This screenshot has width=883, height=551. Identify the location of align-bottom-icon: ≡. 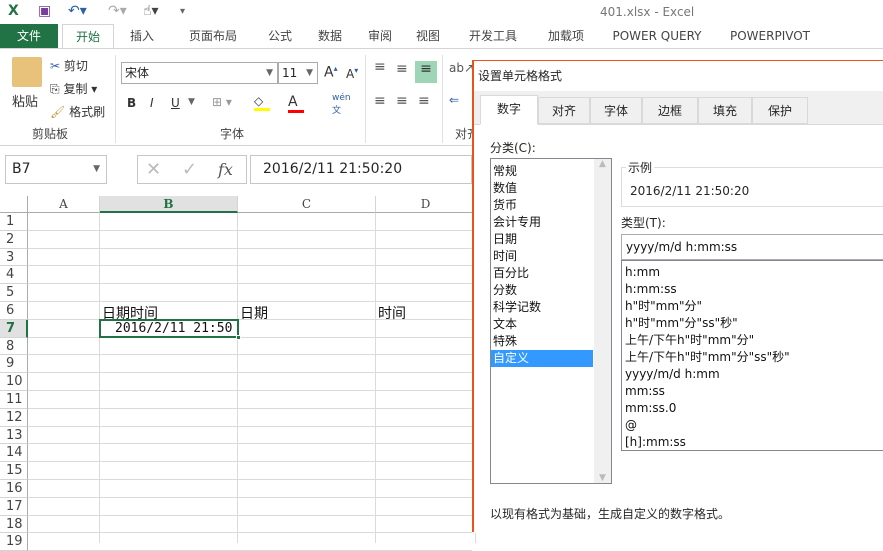
(426, 72).